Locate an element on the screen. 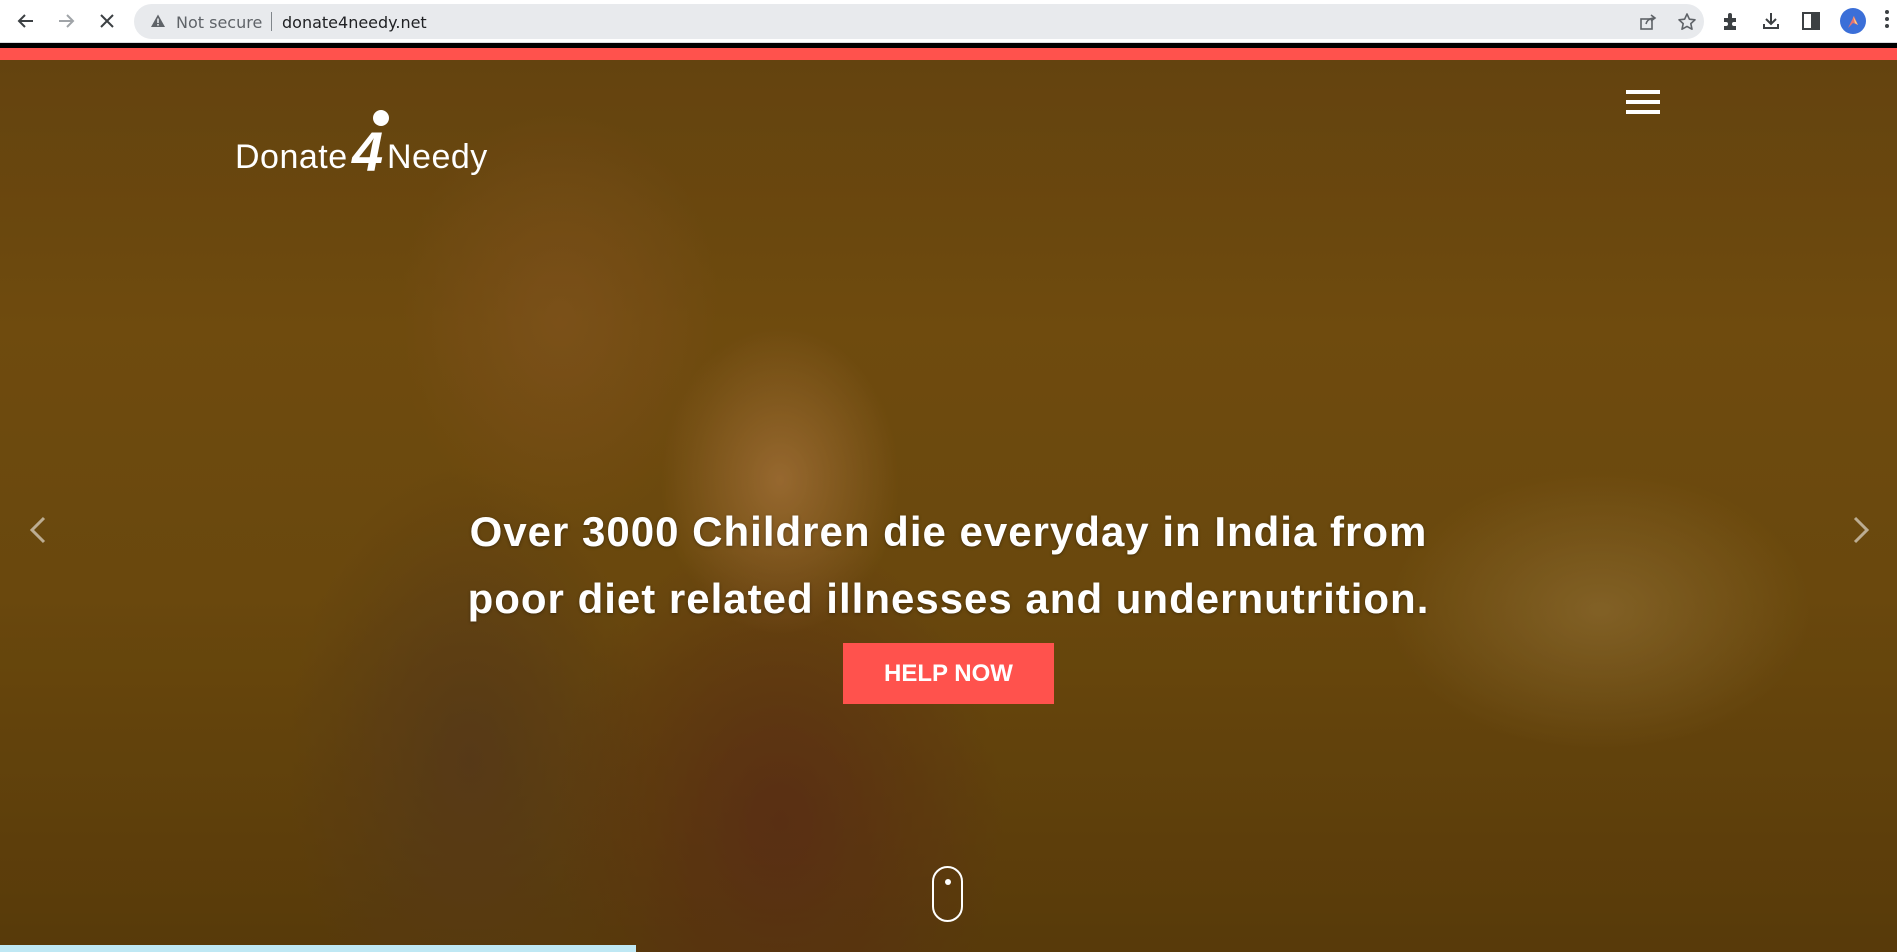 The image size is (1897, 952). share-icon is located at coordinates (1648, 22).